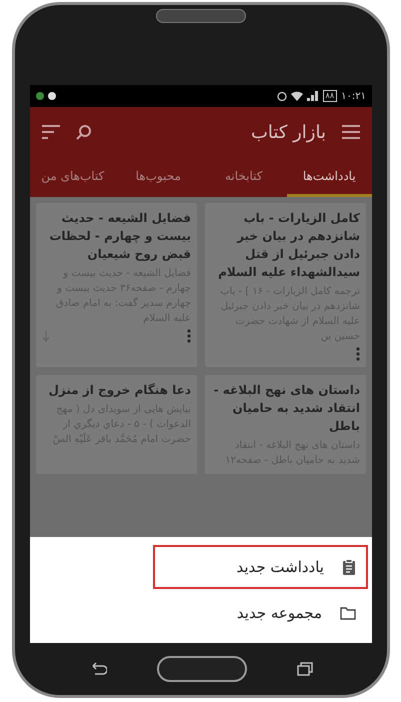 The height and width of the screenshot is (702, 401). I want to click on sheet-item: یادداشت جدید, so click(260, 567).